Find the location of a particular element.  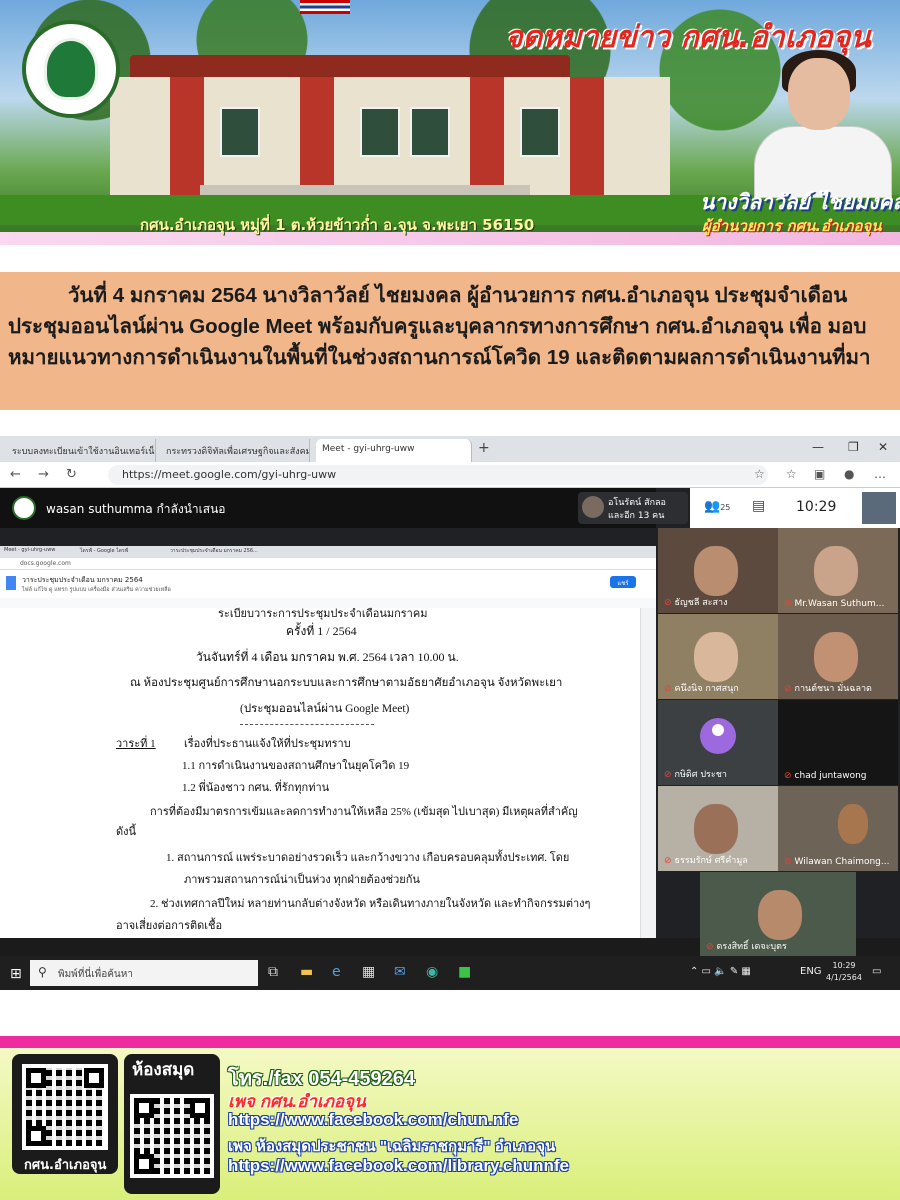

facebook-link: https://www.facebook.com/chun.nfe is located at coordinates (373, 1120).